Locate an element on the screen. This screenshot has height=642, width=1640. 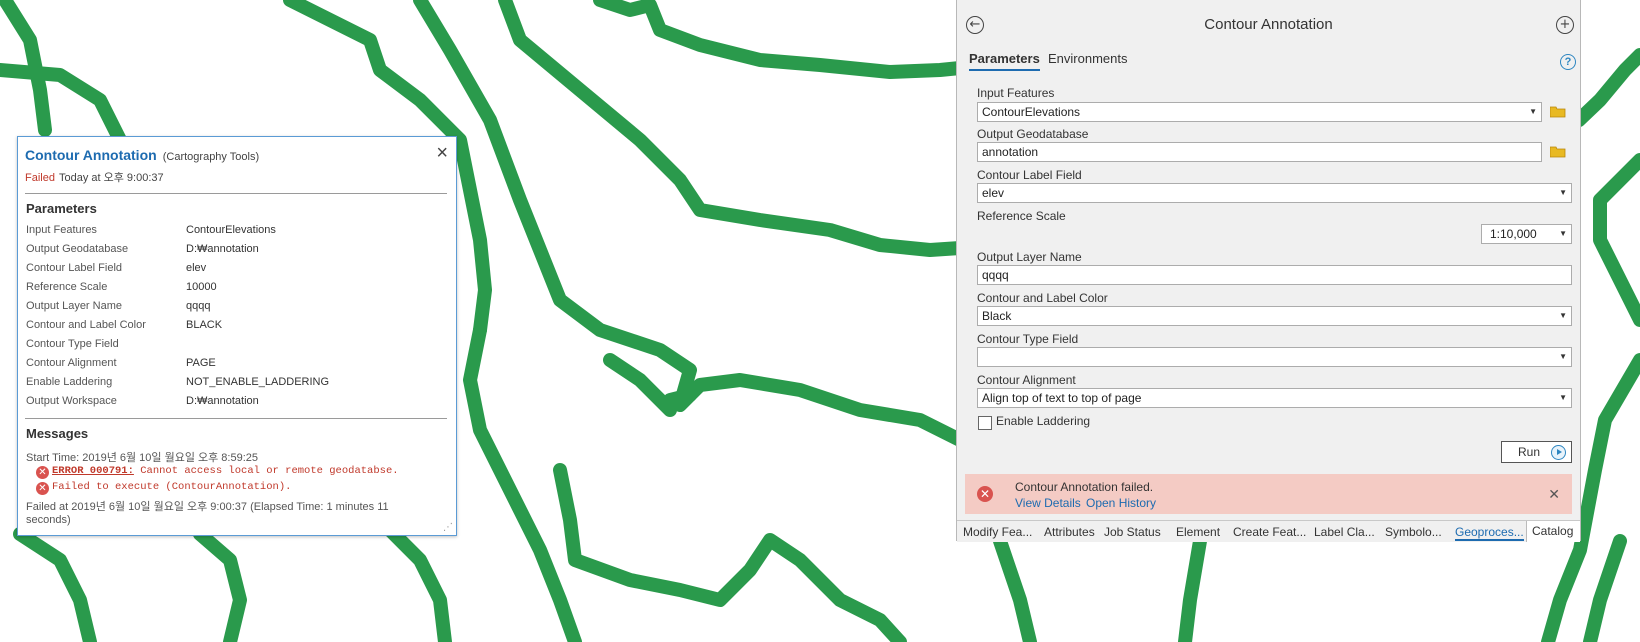
popup-tool-name: Contour Annotation is located at coordinates (91, 155).